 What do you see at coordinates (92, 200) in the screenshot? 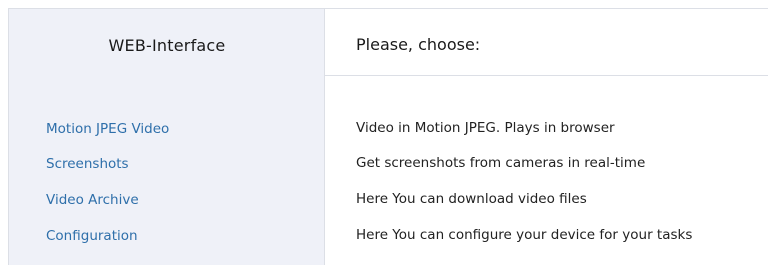
I see `nav-link-video-archive: Video Archive` at bounding box center [92, 200].